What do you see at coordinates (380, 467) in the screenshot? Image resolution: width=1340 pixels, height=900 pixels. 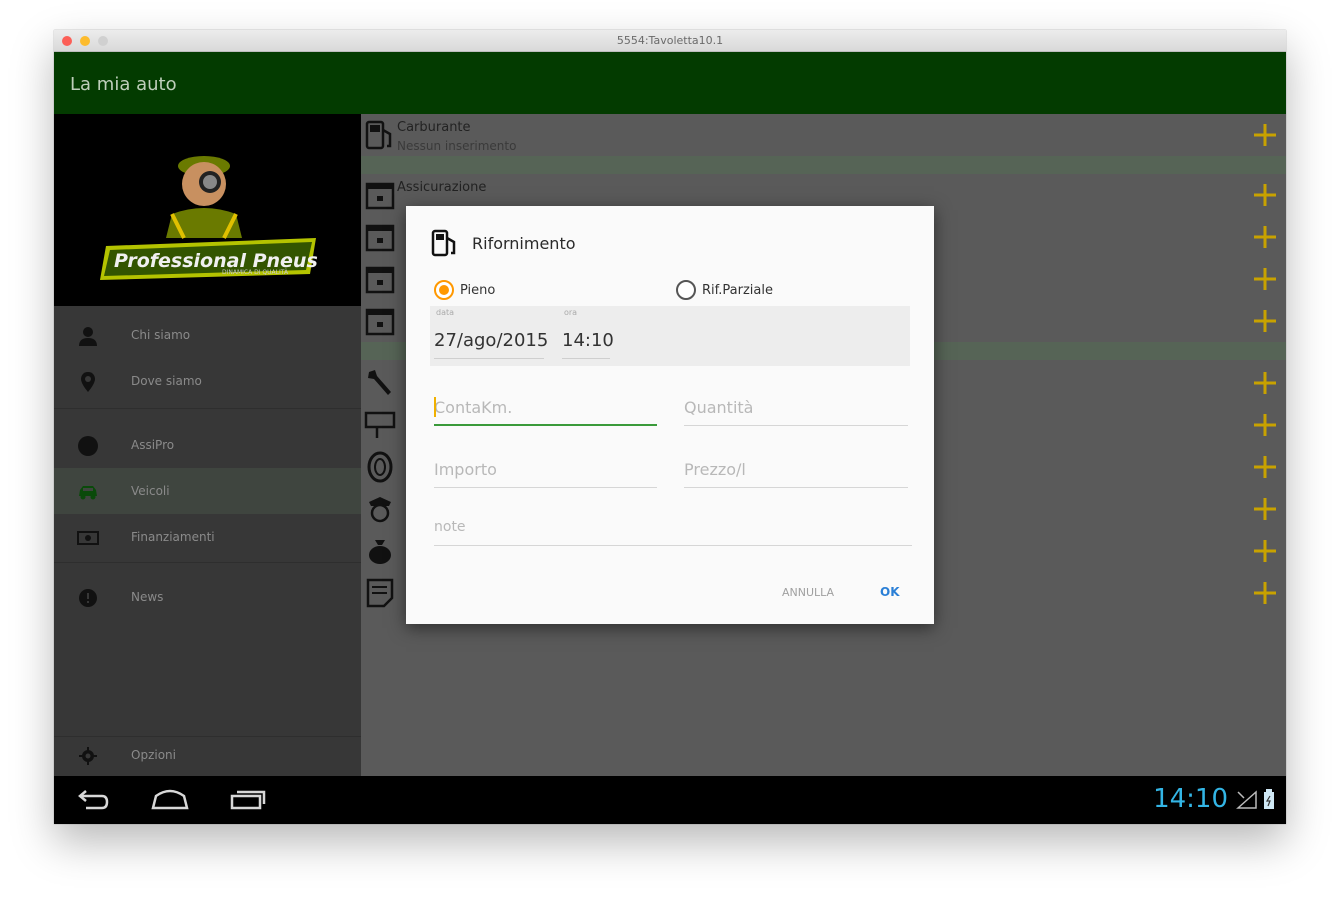 I see `tire-icon` at bounding box center [380, 467].